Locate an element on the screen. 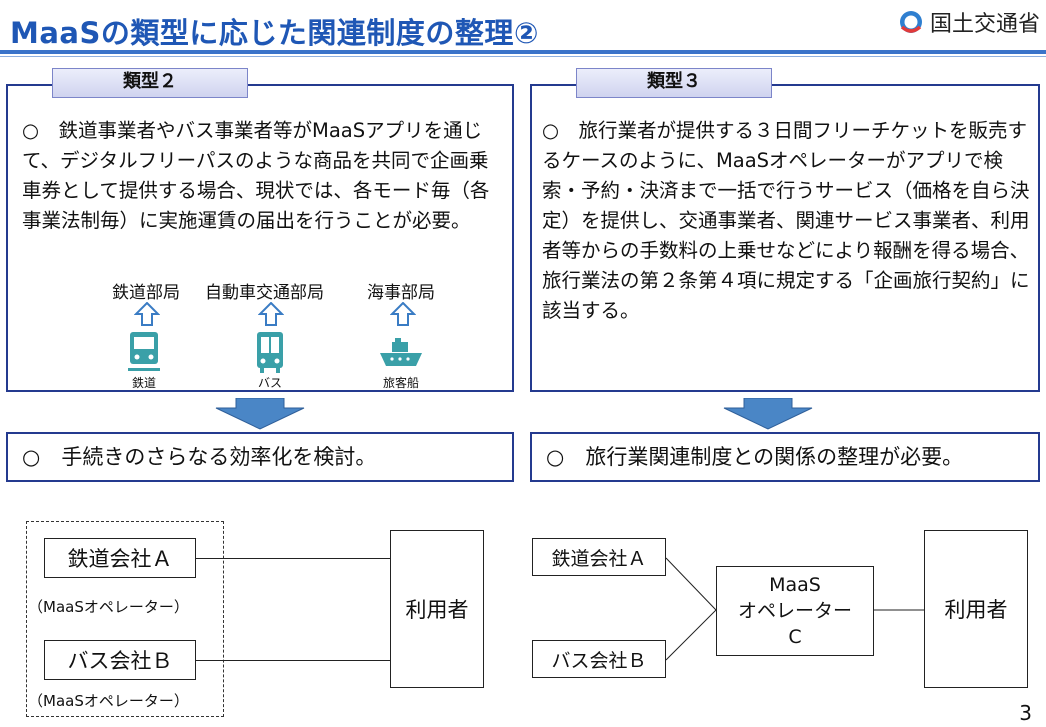  agency-railway: 鉄道部局 is located at coordinates (146, 293).